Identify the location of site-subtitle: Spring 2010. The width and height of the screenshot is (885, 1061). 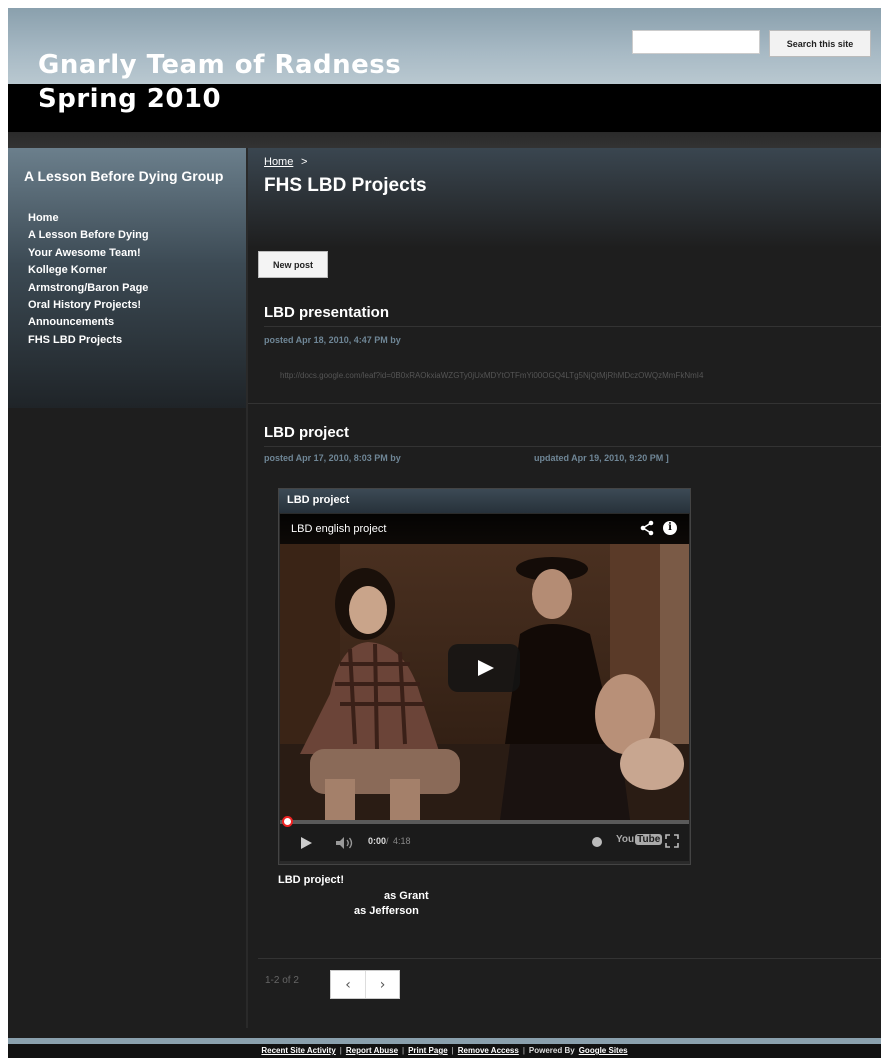
(130, 99).